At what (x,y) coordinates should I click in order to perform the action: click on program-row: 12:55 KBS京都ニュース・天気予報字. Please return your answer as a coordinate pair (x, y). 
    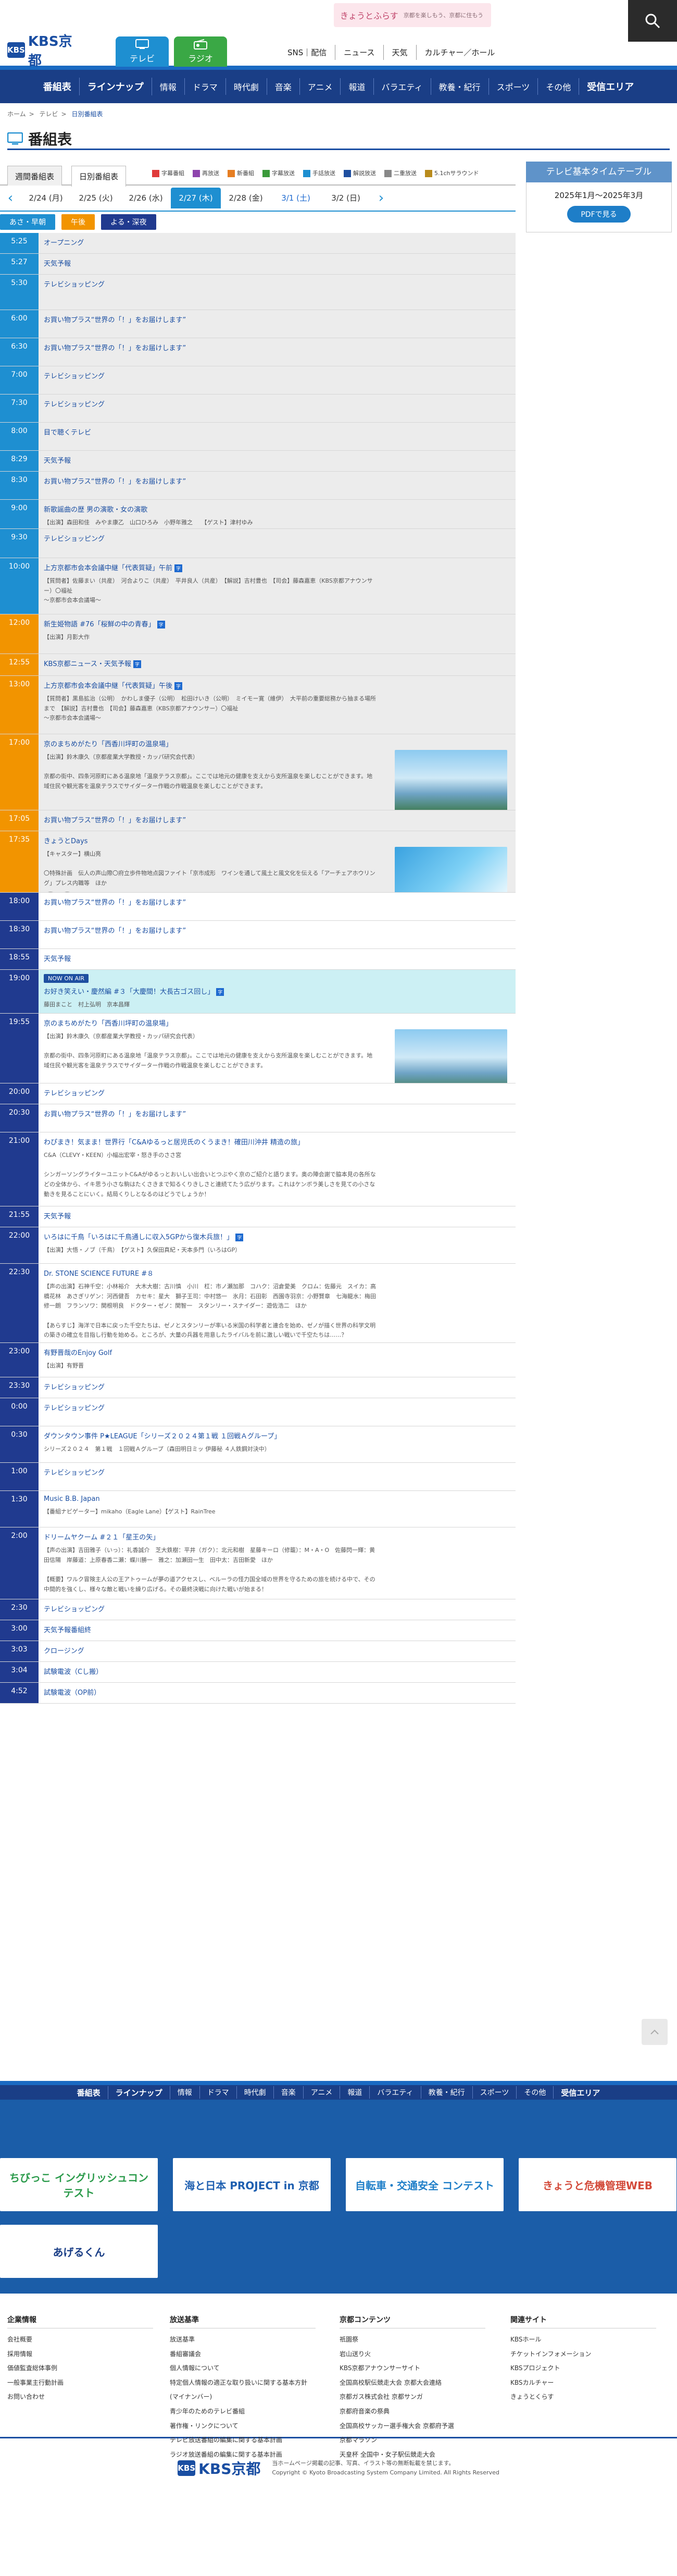
    Looking at the image, I should click on (258, 665).